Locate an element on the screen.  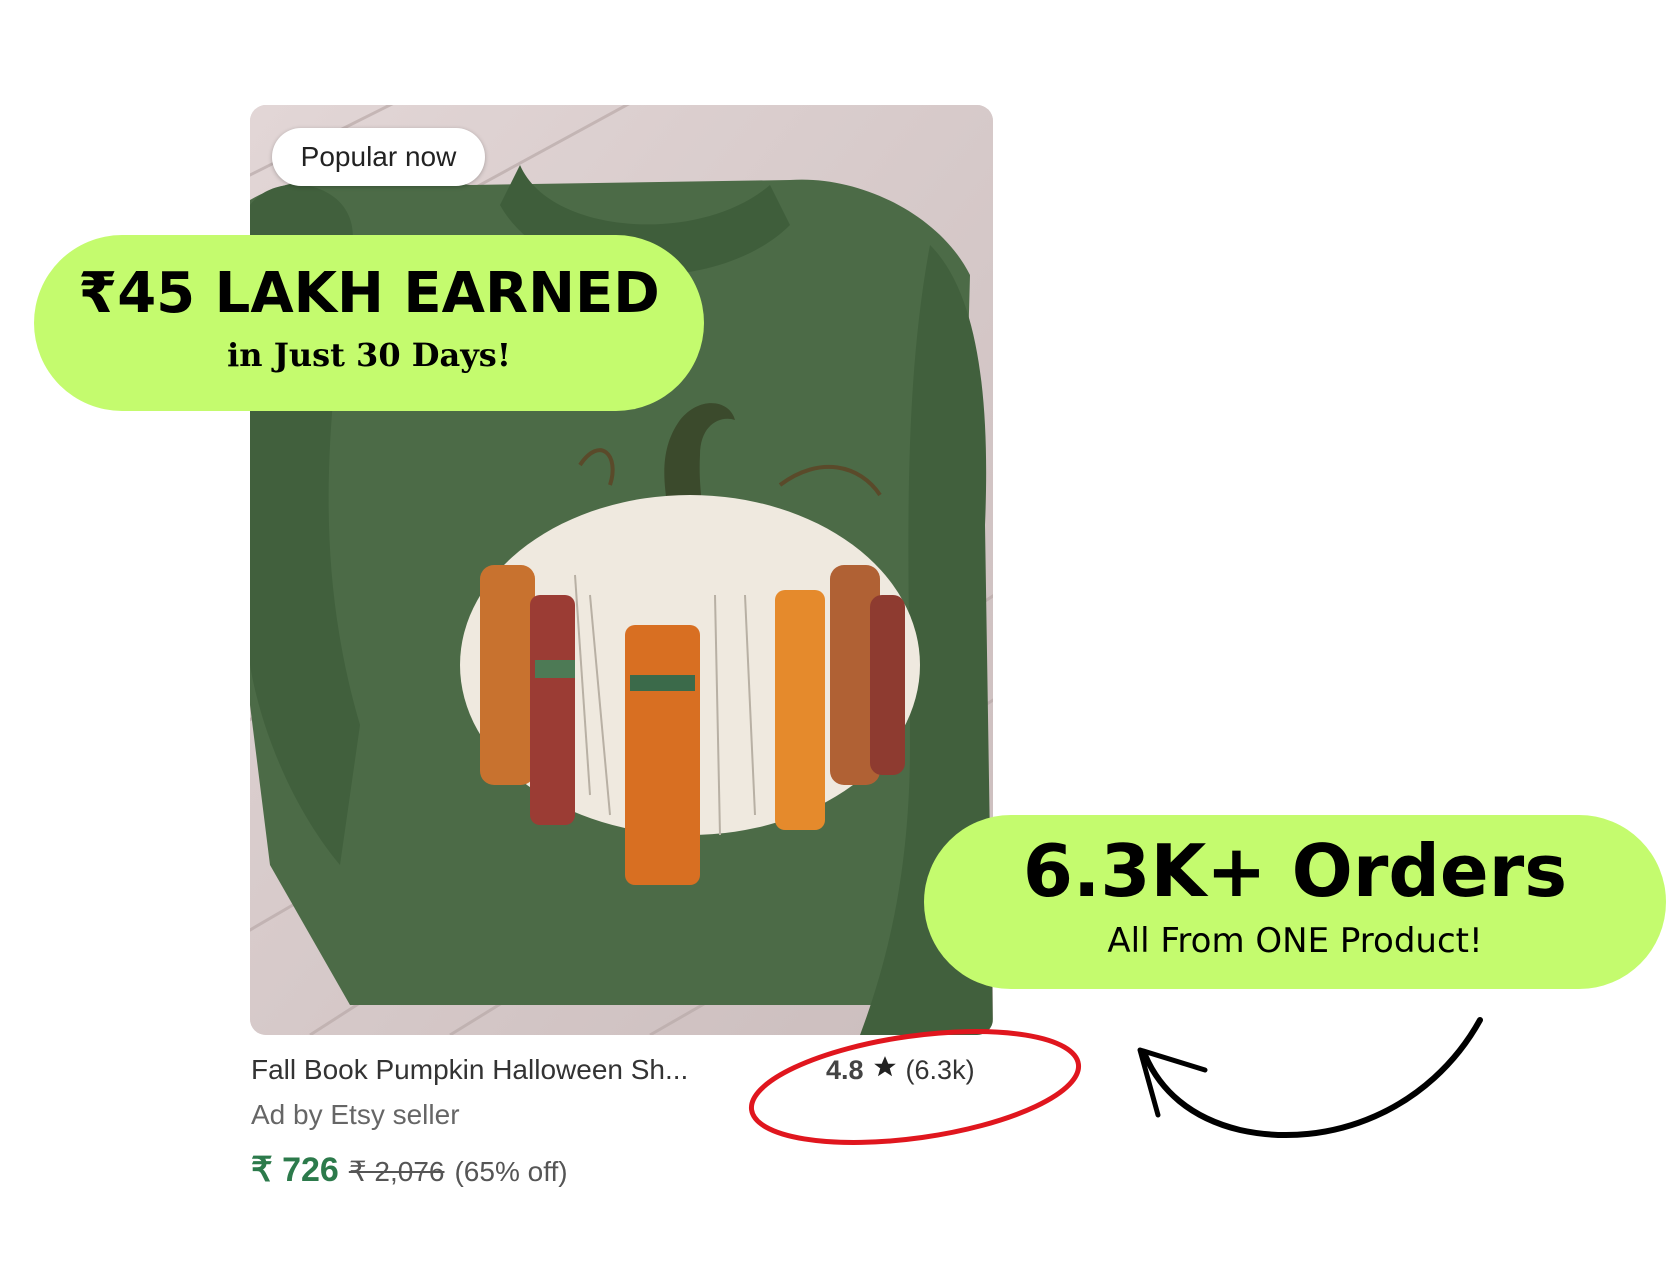
red-ellipse-icon is located at coordinates (915, 1087).